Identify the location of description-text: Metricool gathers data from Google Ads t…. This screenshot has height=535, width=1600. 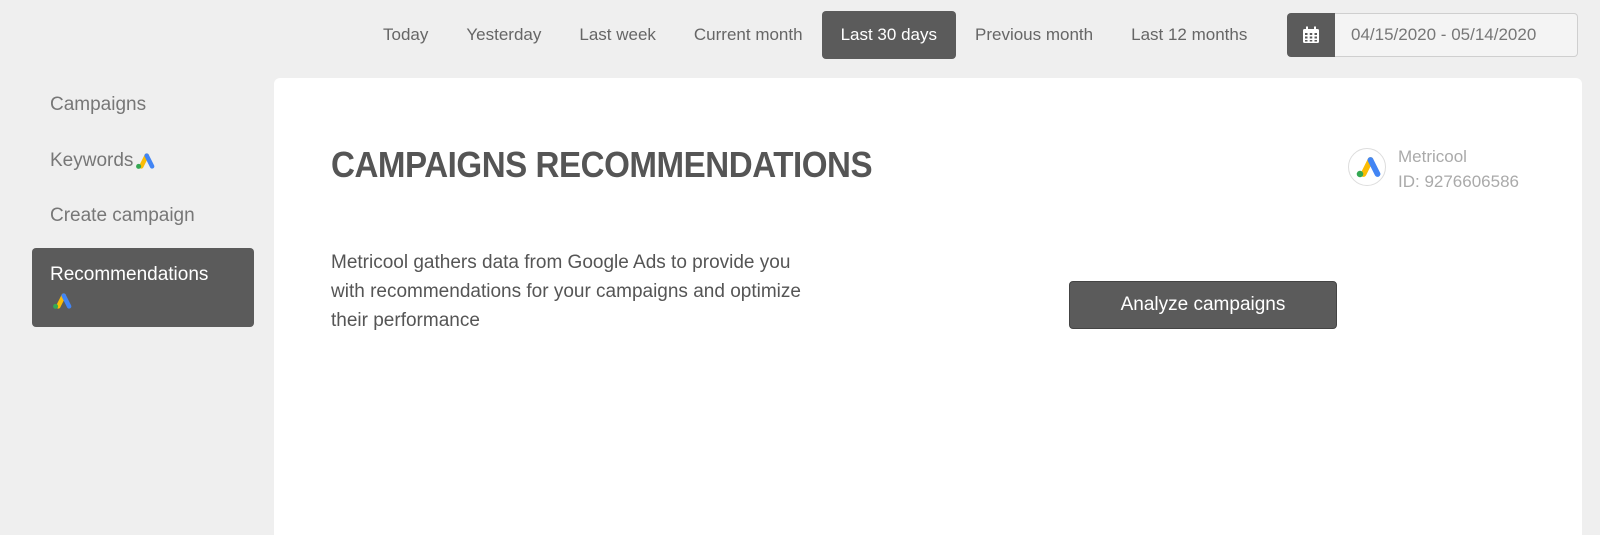
(566, 291).